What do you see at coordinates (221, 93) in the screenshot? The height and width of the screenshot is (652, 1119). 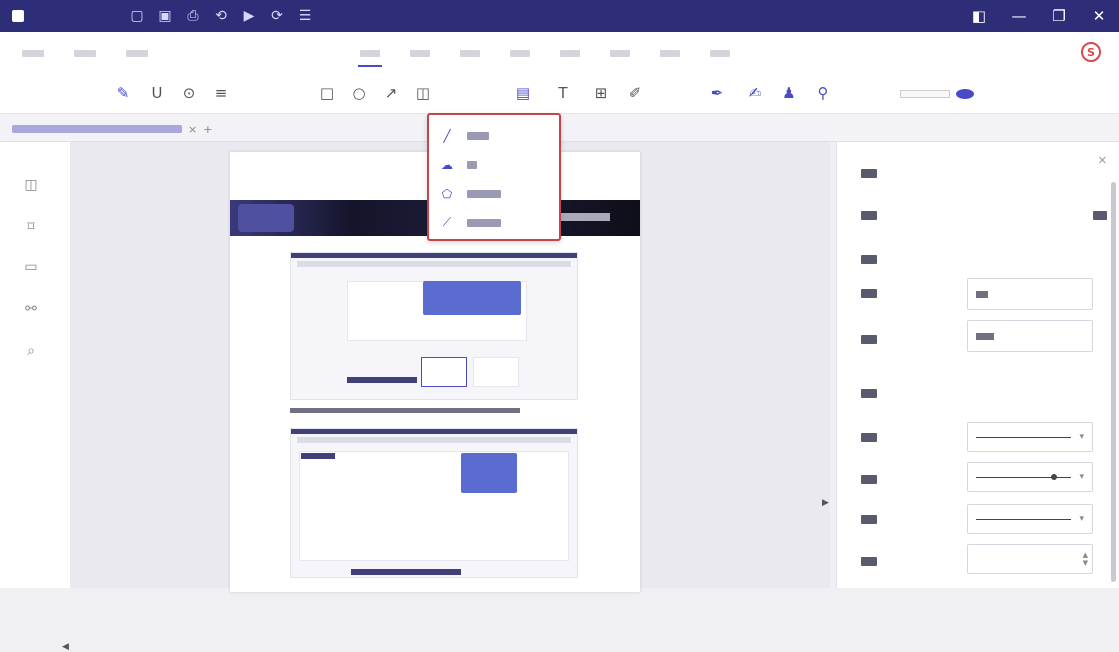 I see `strikeout-icon: ≡` at bounding box center [221, 93].